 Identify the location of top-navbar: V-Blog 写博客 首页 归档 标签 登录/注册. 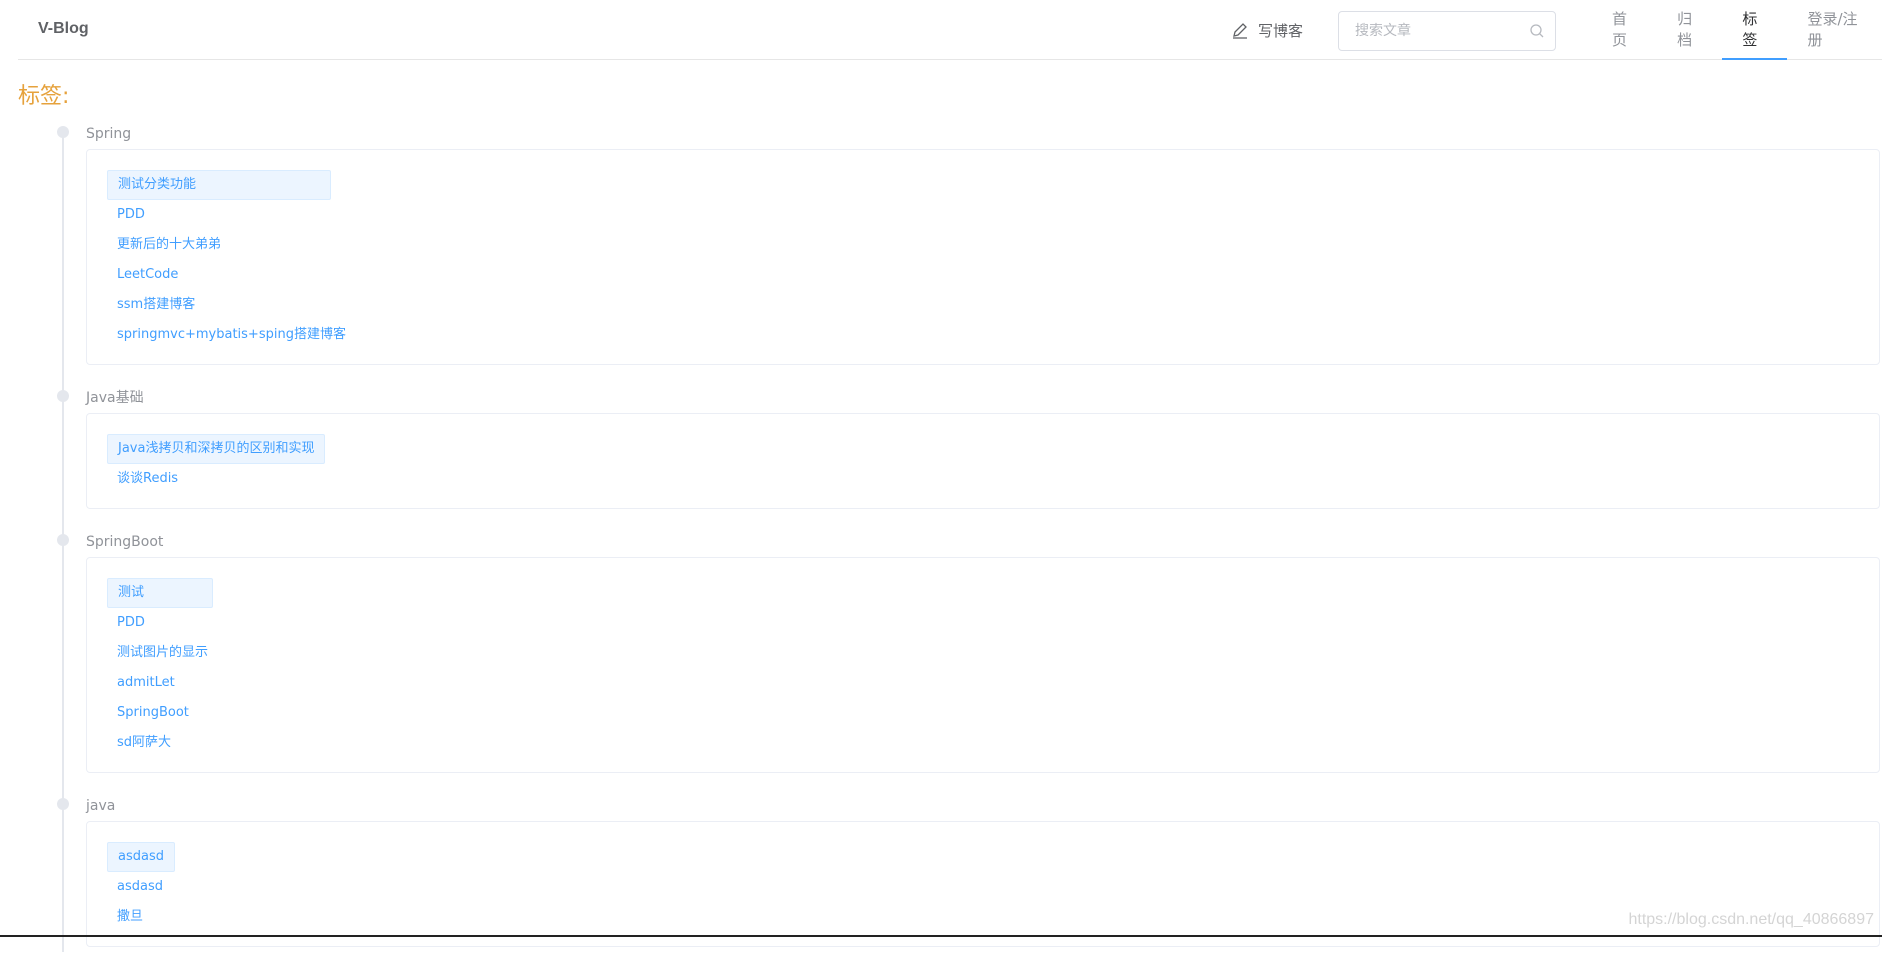
(950, 30).